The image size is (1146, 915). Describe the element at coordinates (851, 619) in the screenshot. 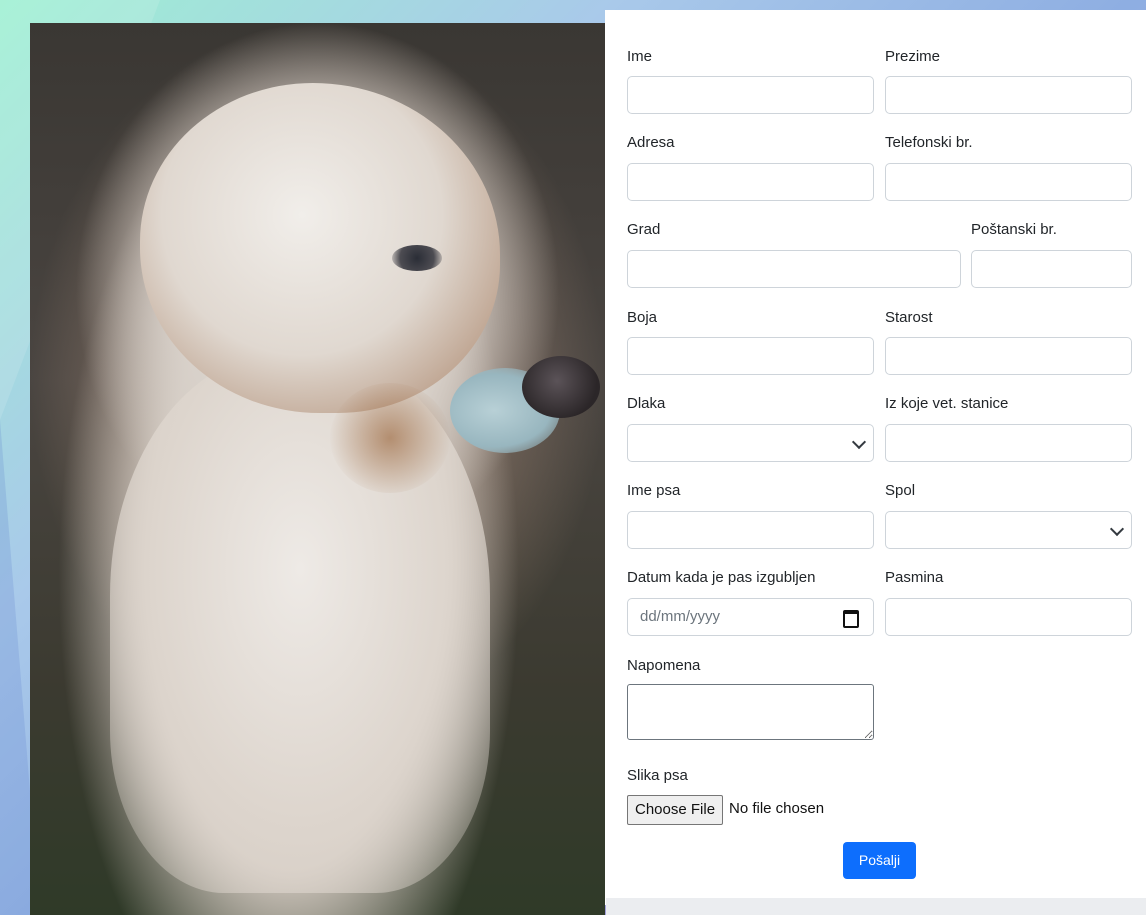

I see `calendar-icon` at that location.